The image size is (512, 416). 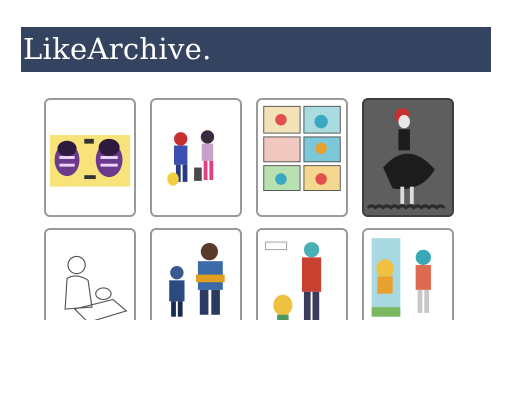 I want to click on thumb-comic-page, so click(x=302, y=157).